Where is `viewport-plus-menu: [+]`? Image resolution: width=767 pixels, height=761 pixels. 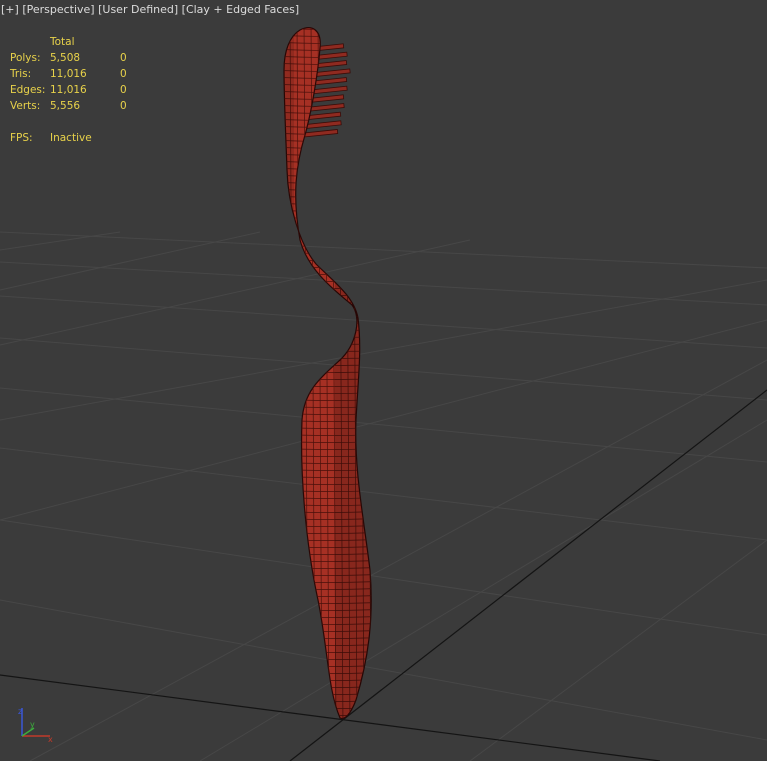
viewport-plus-menu: [+] is located at coordinates (10, 9).